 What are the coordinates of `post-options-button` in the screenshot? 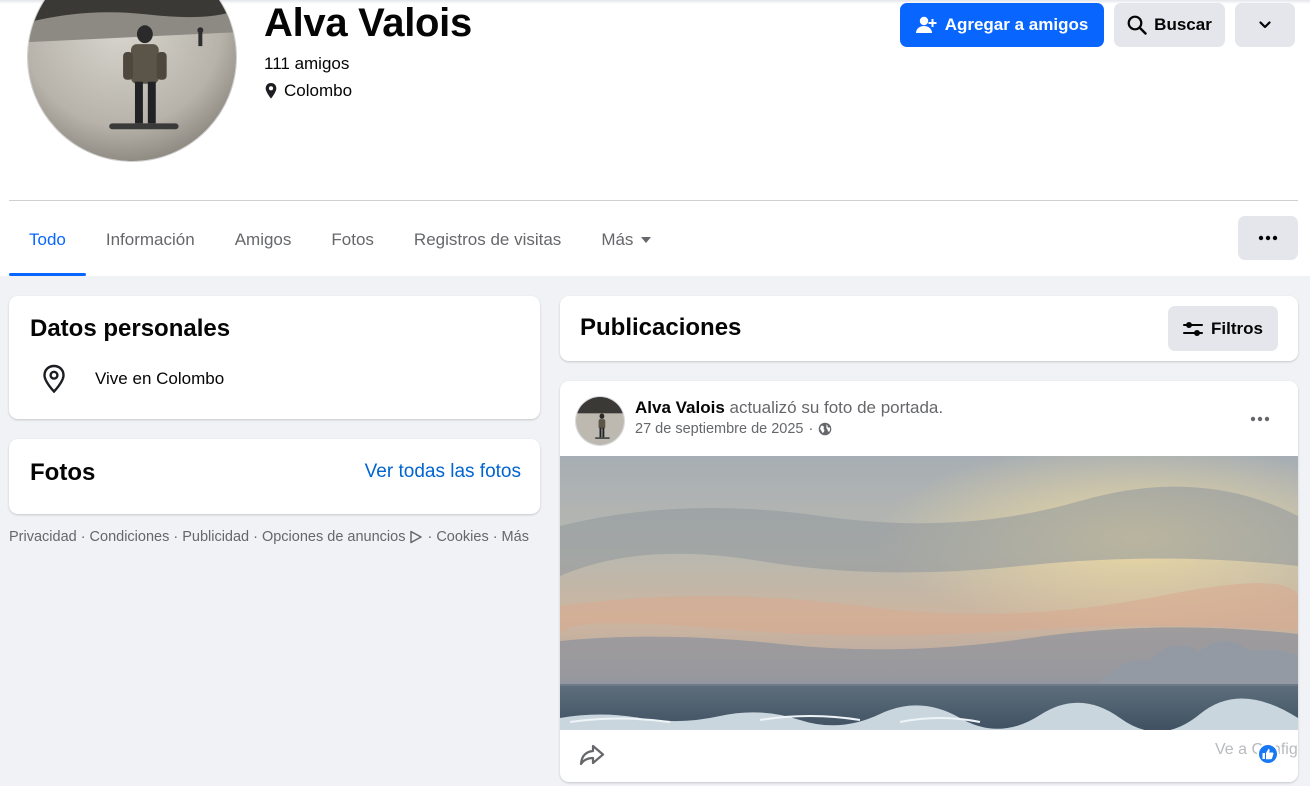 It's located at (1260, 419).